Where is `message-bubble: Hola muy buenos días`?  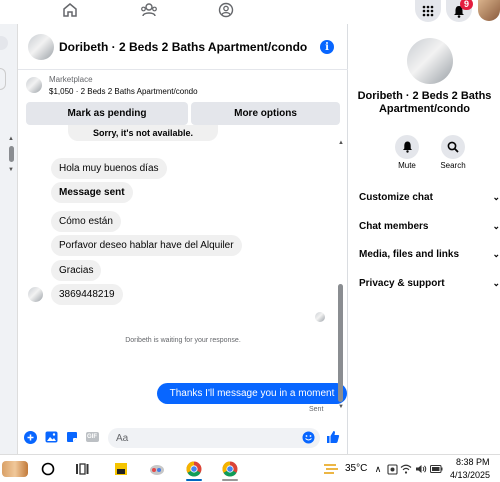
message-bubble: Hola muy buenos días is located at coordinates (109, 168).